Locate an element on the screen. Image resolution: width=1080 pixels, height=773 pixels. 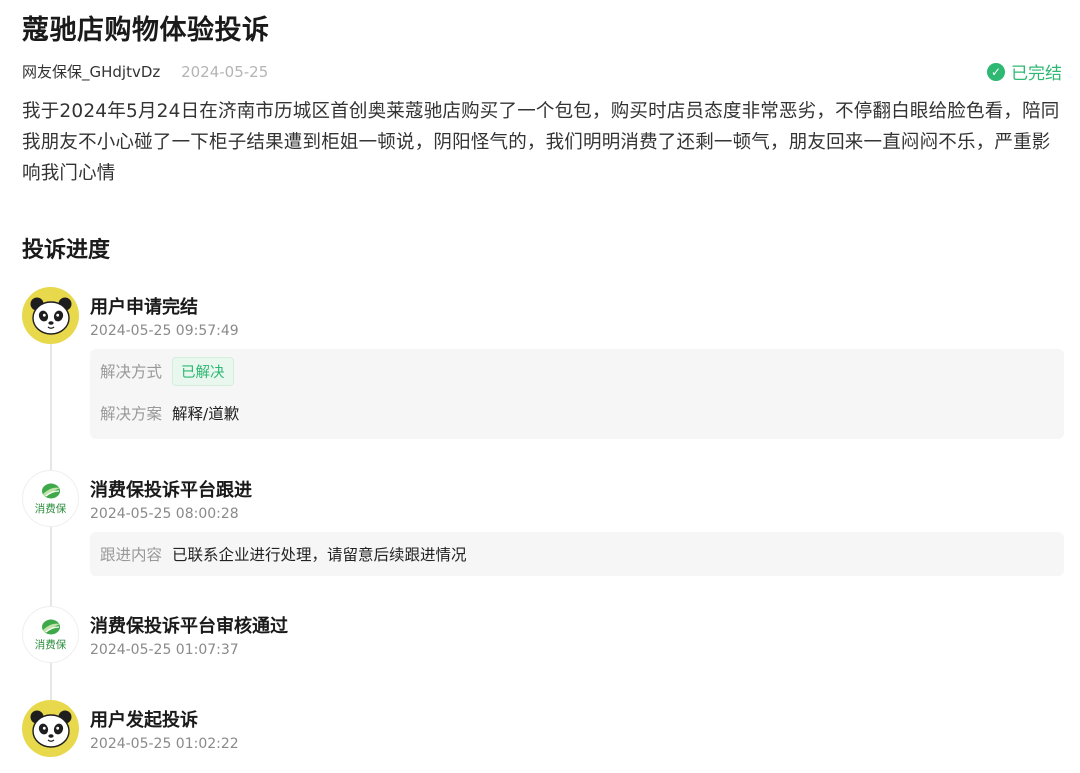
timeline-item-time: 2024-05-25 01:07:37 is located at coordinates (164, 650).